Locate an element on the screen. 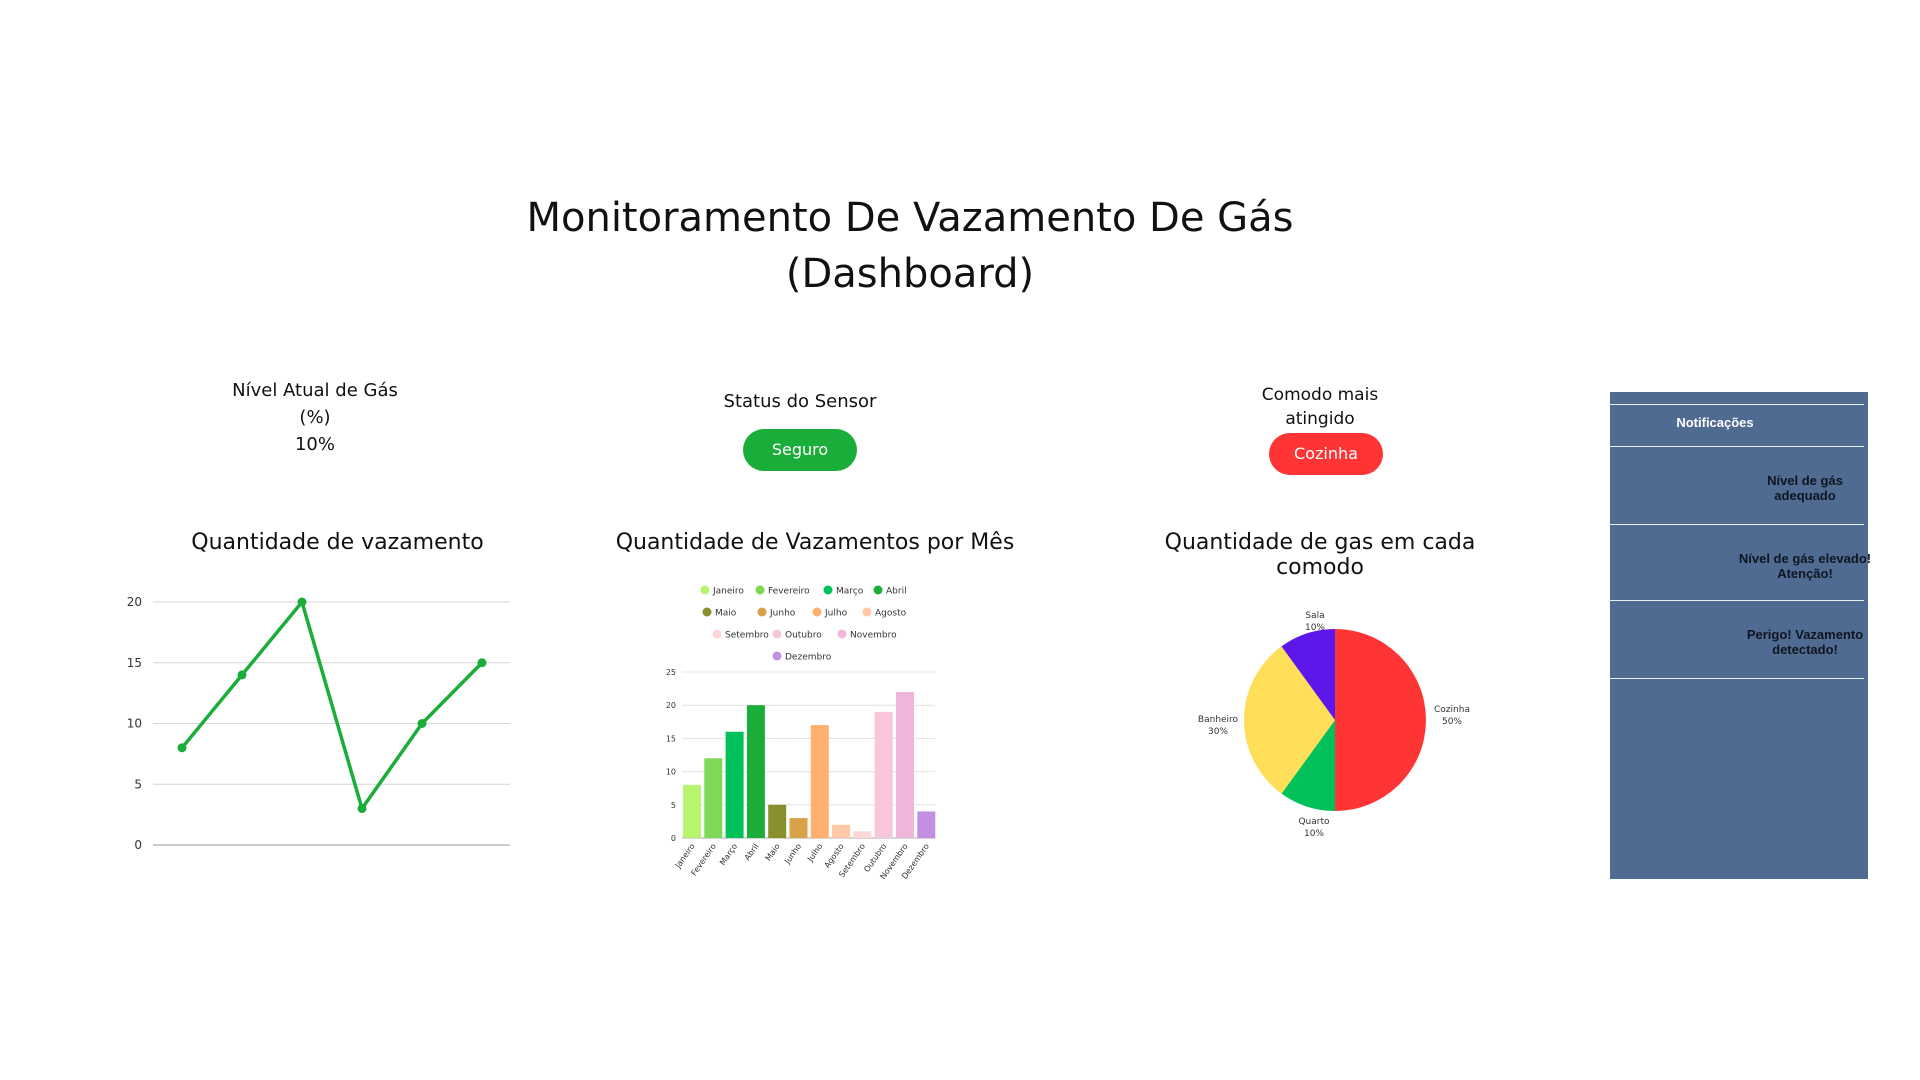 This screenshot has height=1080, width=1920. bar-fevereiro is located at coordinates (713, 798).